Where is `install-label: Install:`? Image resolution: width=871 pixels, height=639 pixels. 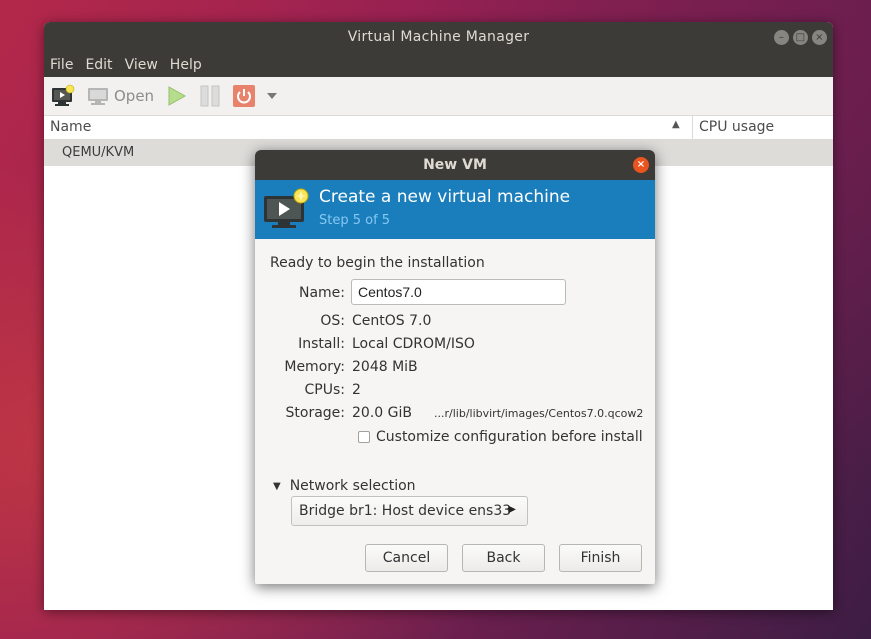
install-label: Install: is located at coordinates (321, 344).